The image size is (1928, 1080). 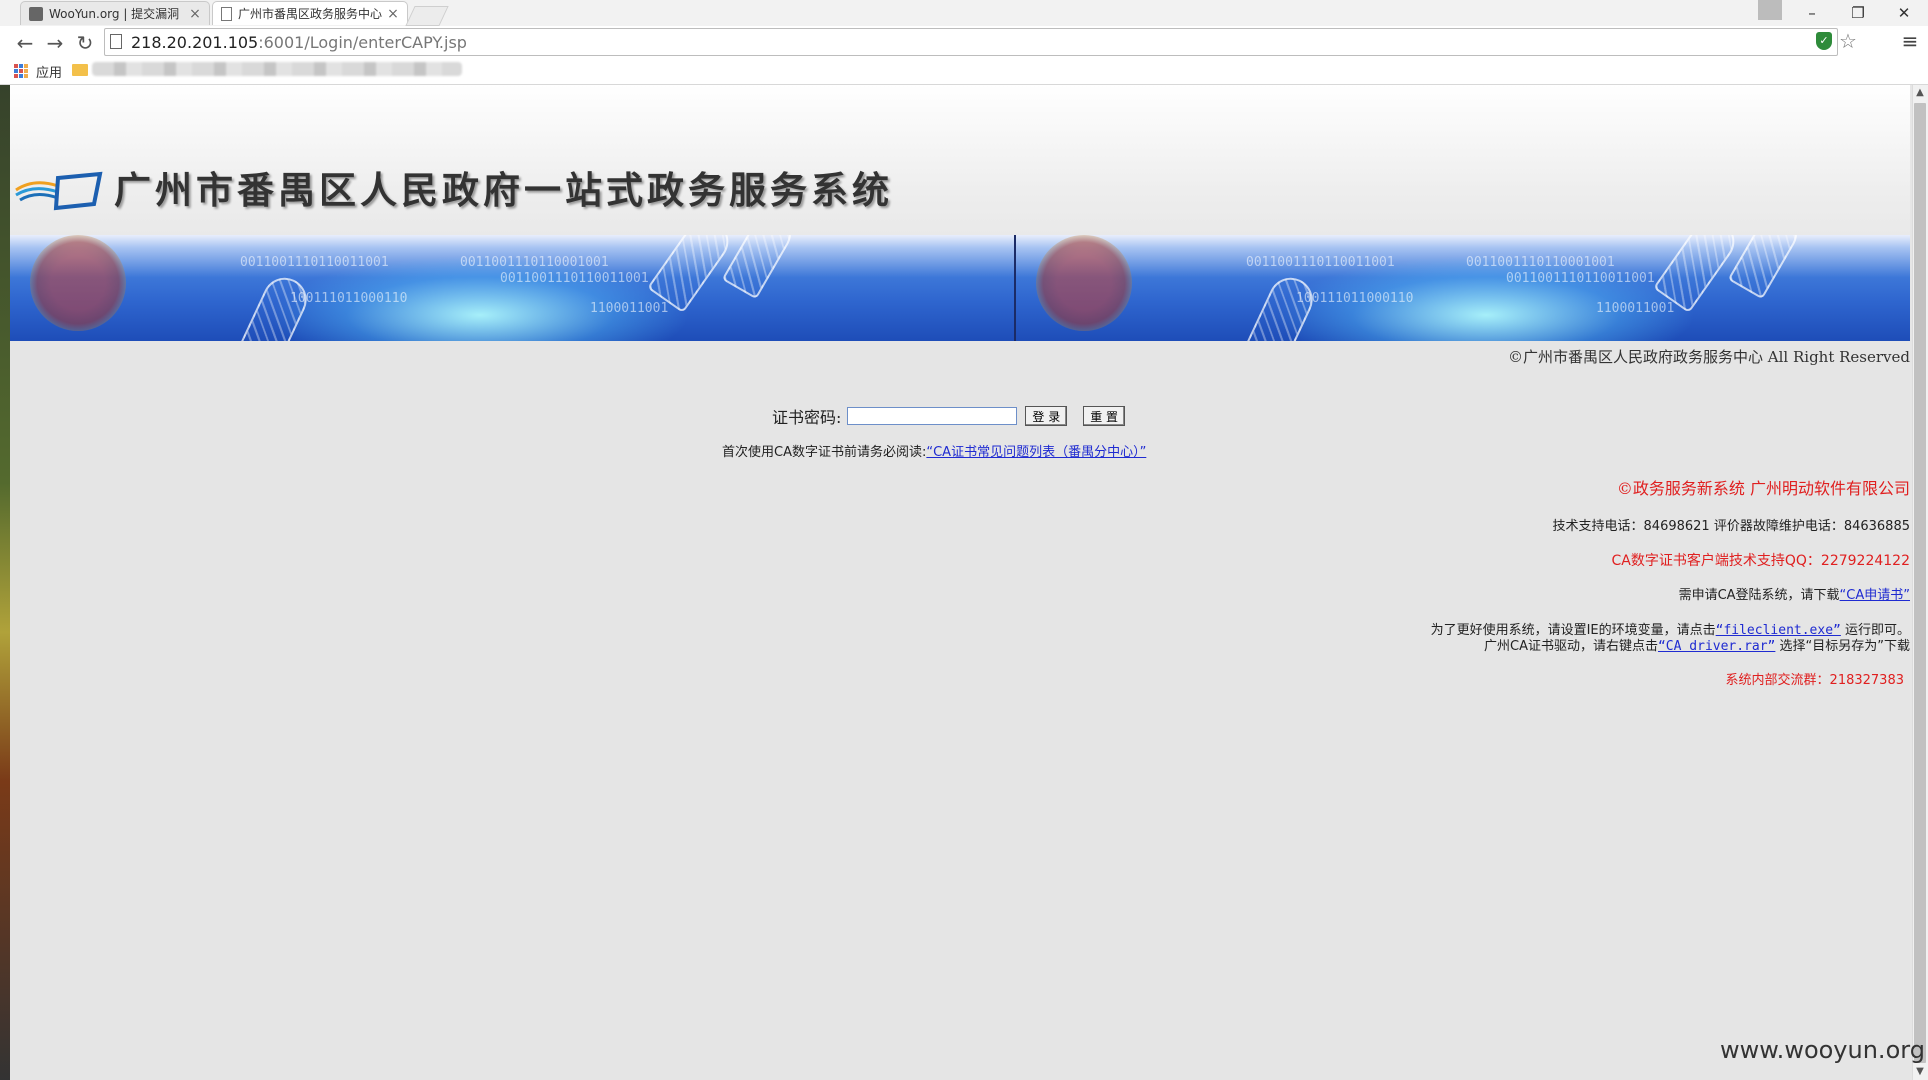 I want to click on ca-apply-prefix: 需申请CA登陆系统，请下载, so click(x=1759, y=595).